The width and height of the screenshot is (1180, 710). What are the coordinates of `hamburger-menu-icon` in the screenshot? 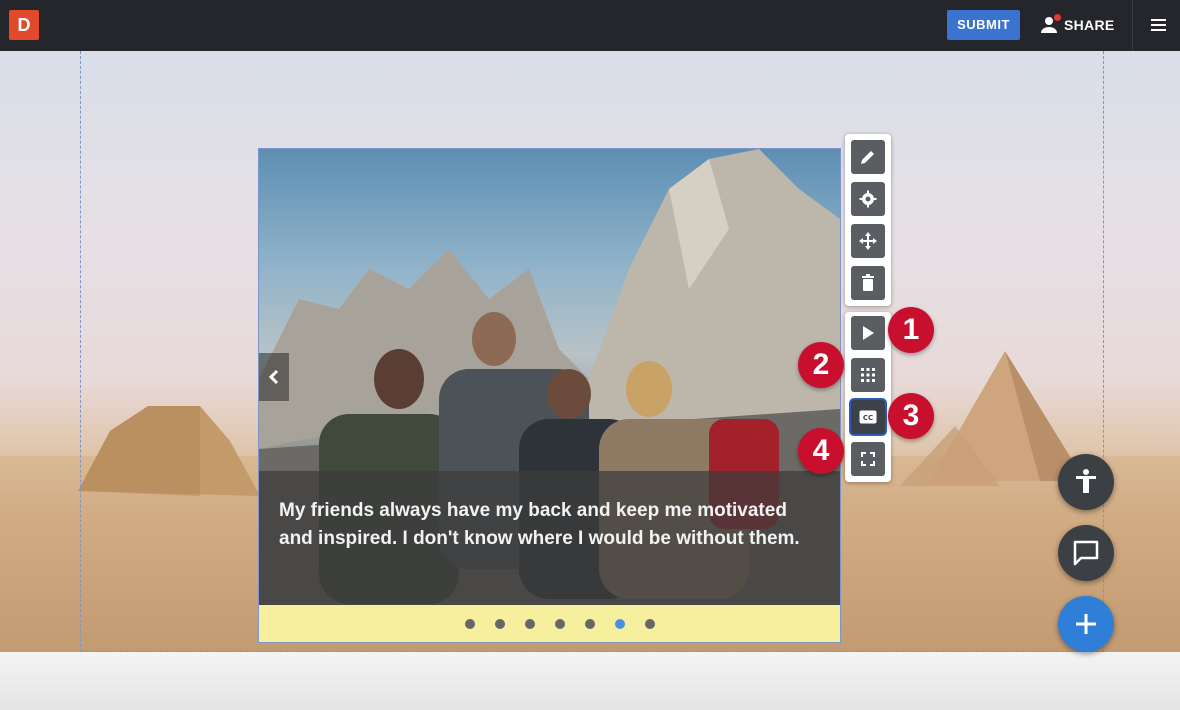 It's located at (1159, 25).